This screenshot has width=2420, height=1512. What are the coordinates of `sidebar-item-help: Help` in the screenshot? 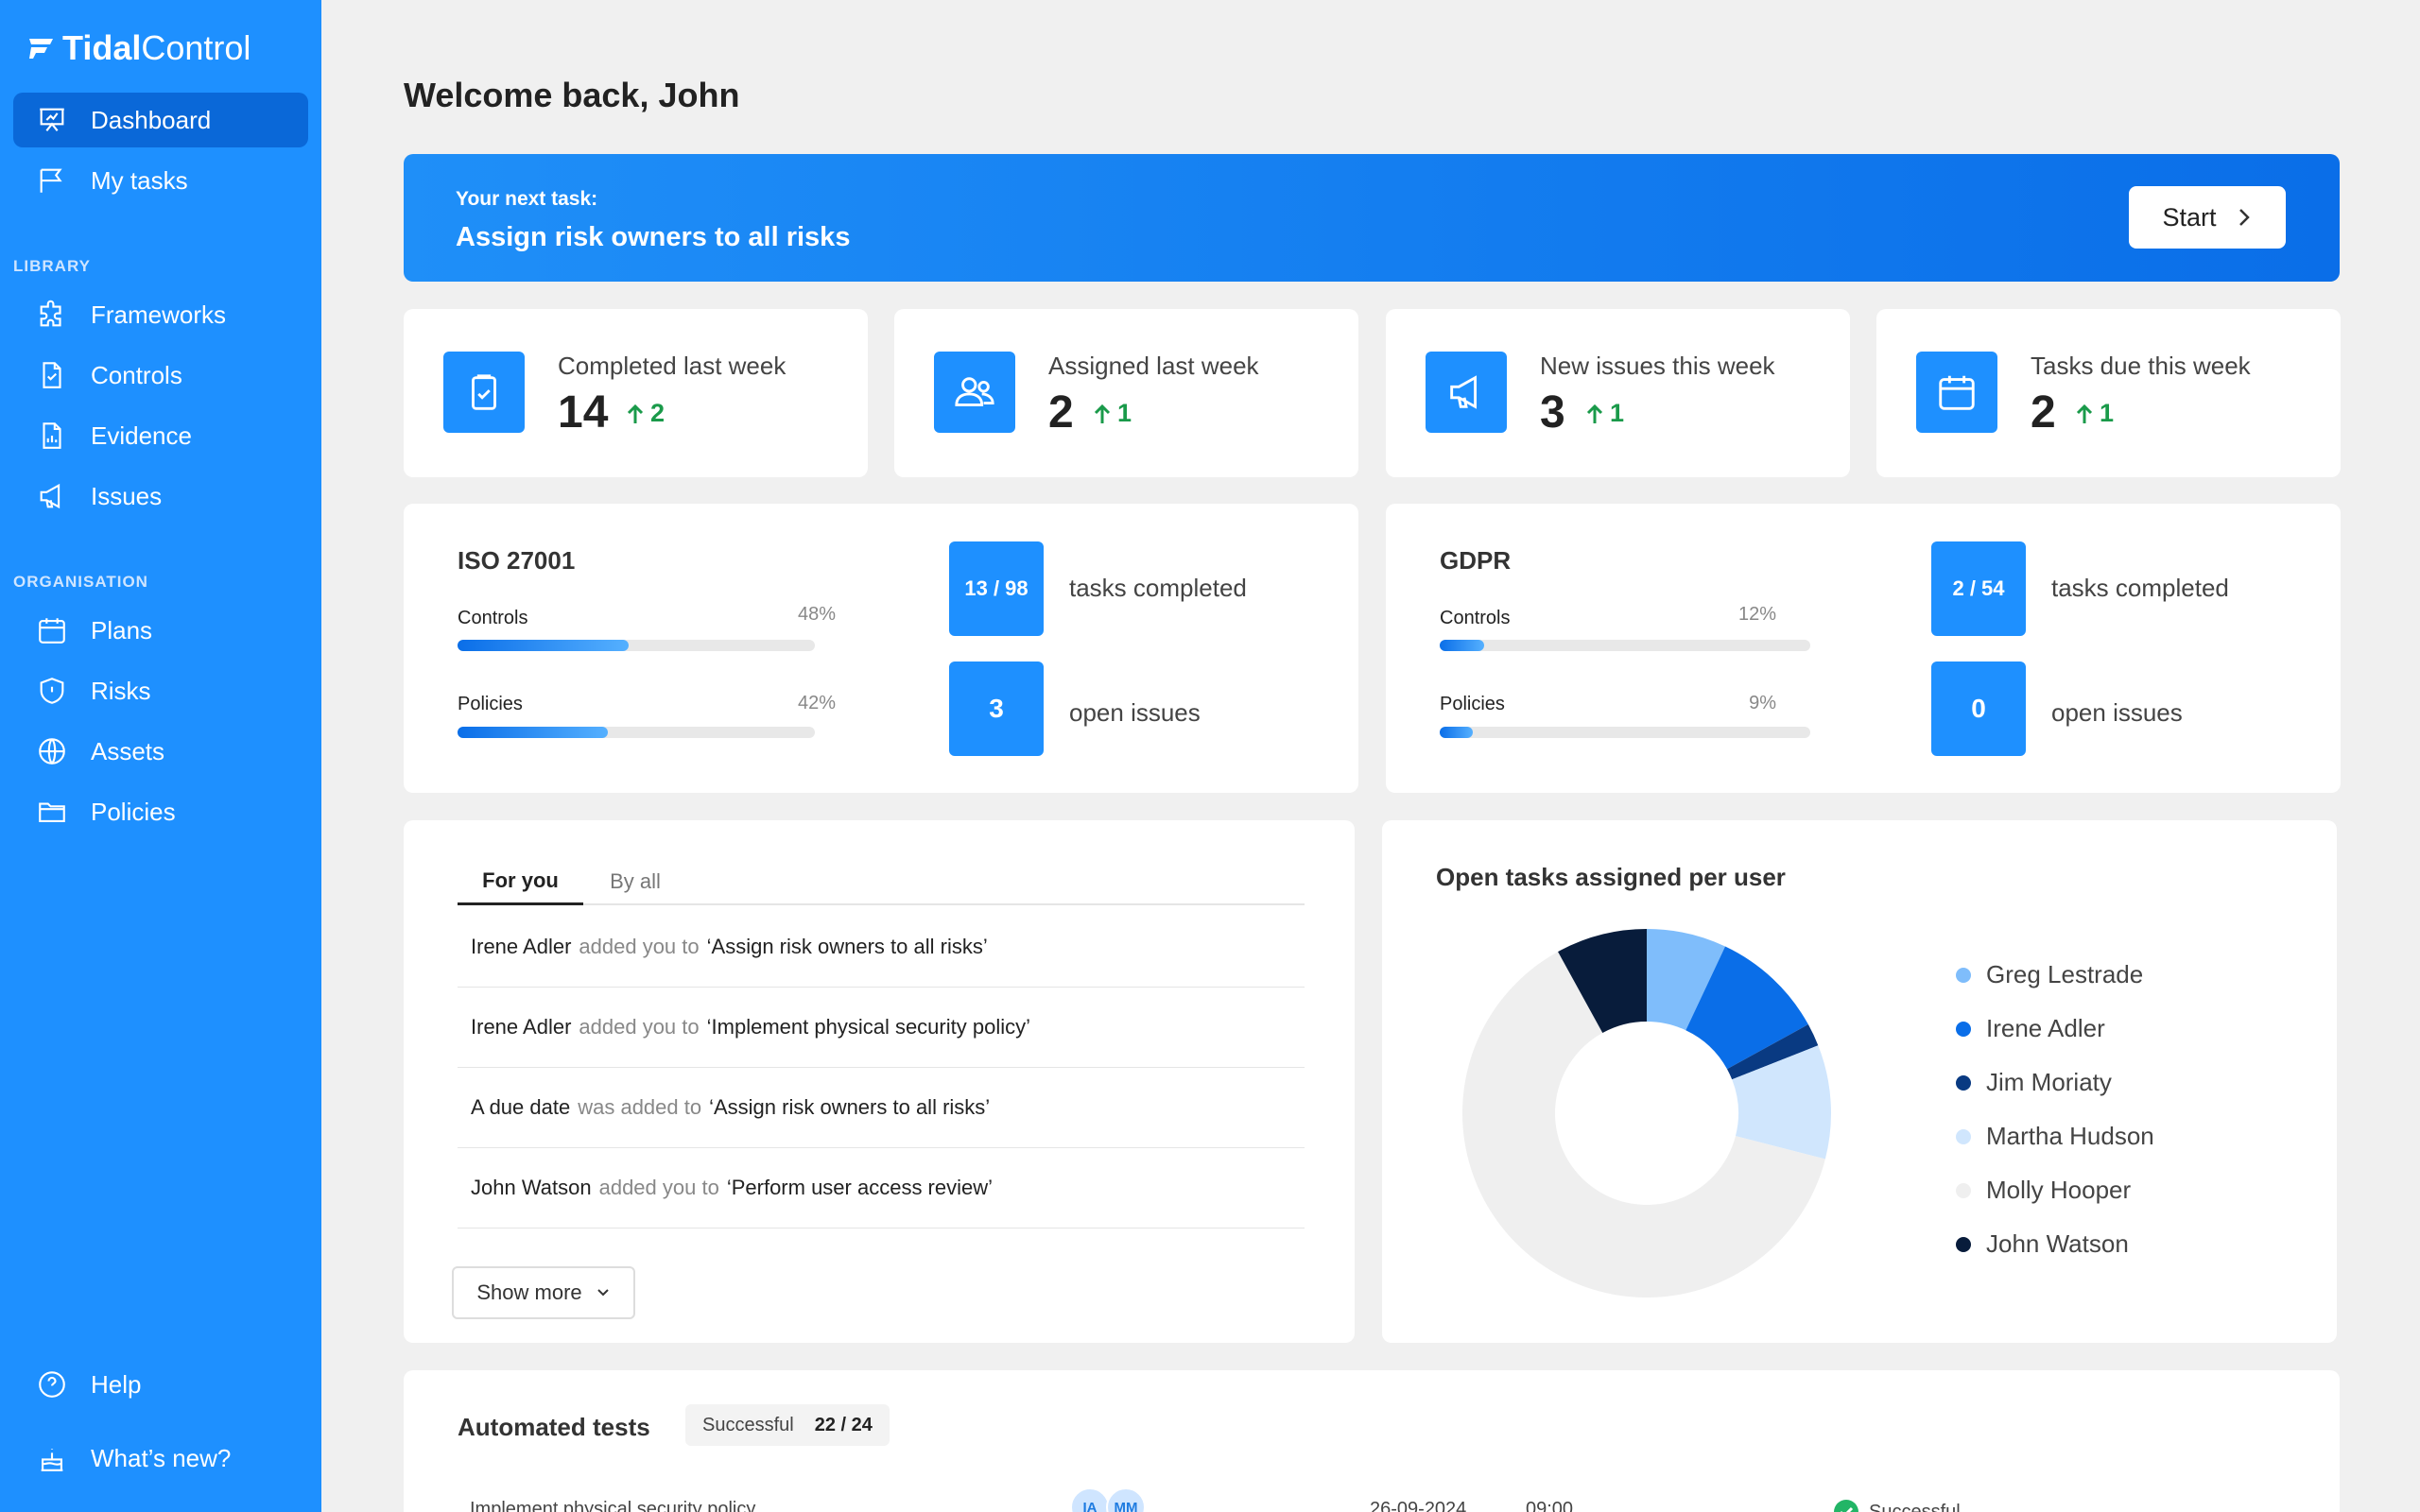 It's located at (161, 1384).